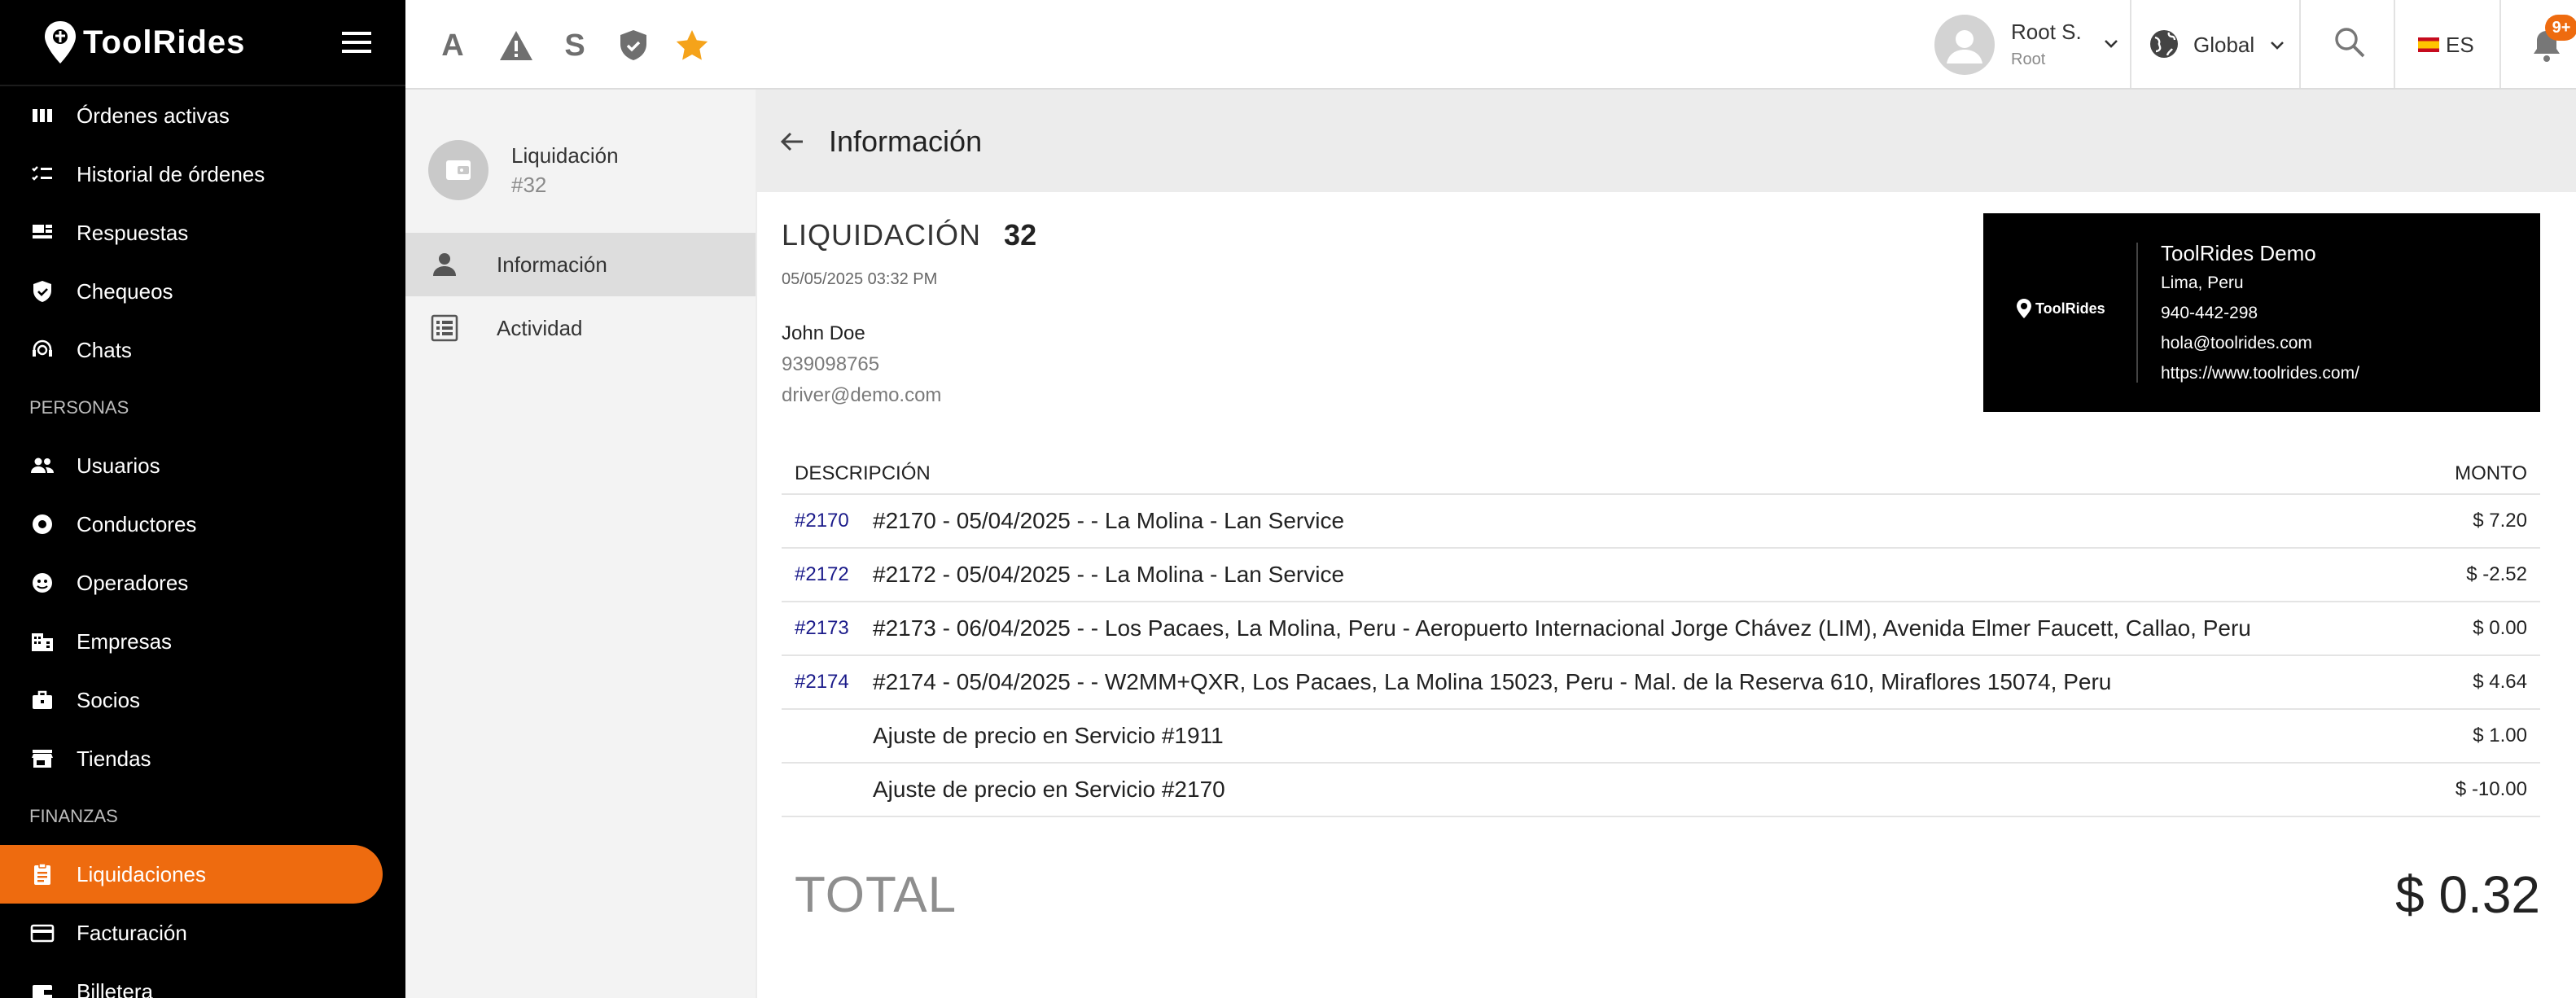 The image size is (2576, 998). Describe the element at coordinates (822, 521) in the screenshot. I see `order-link: #2170` at that location.